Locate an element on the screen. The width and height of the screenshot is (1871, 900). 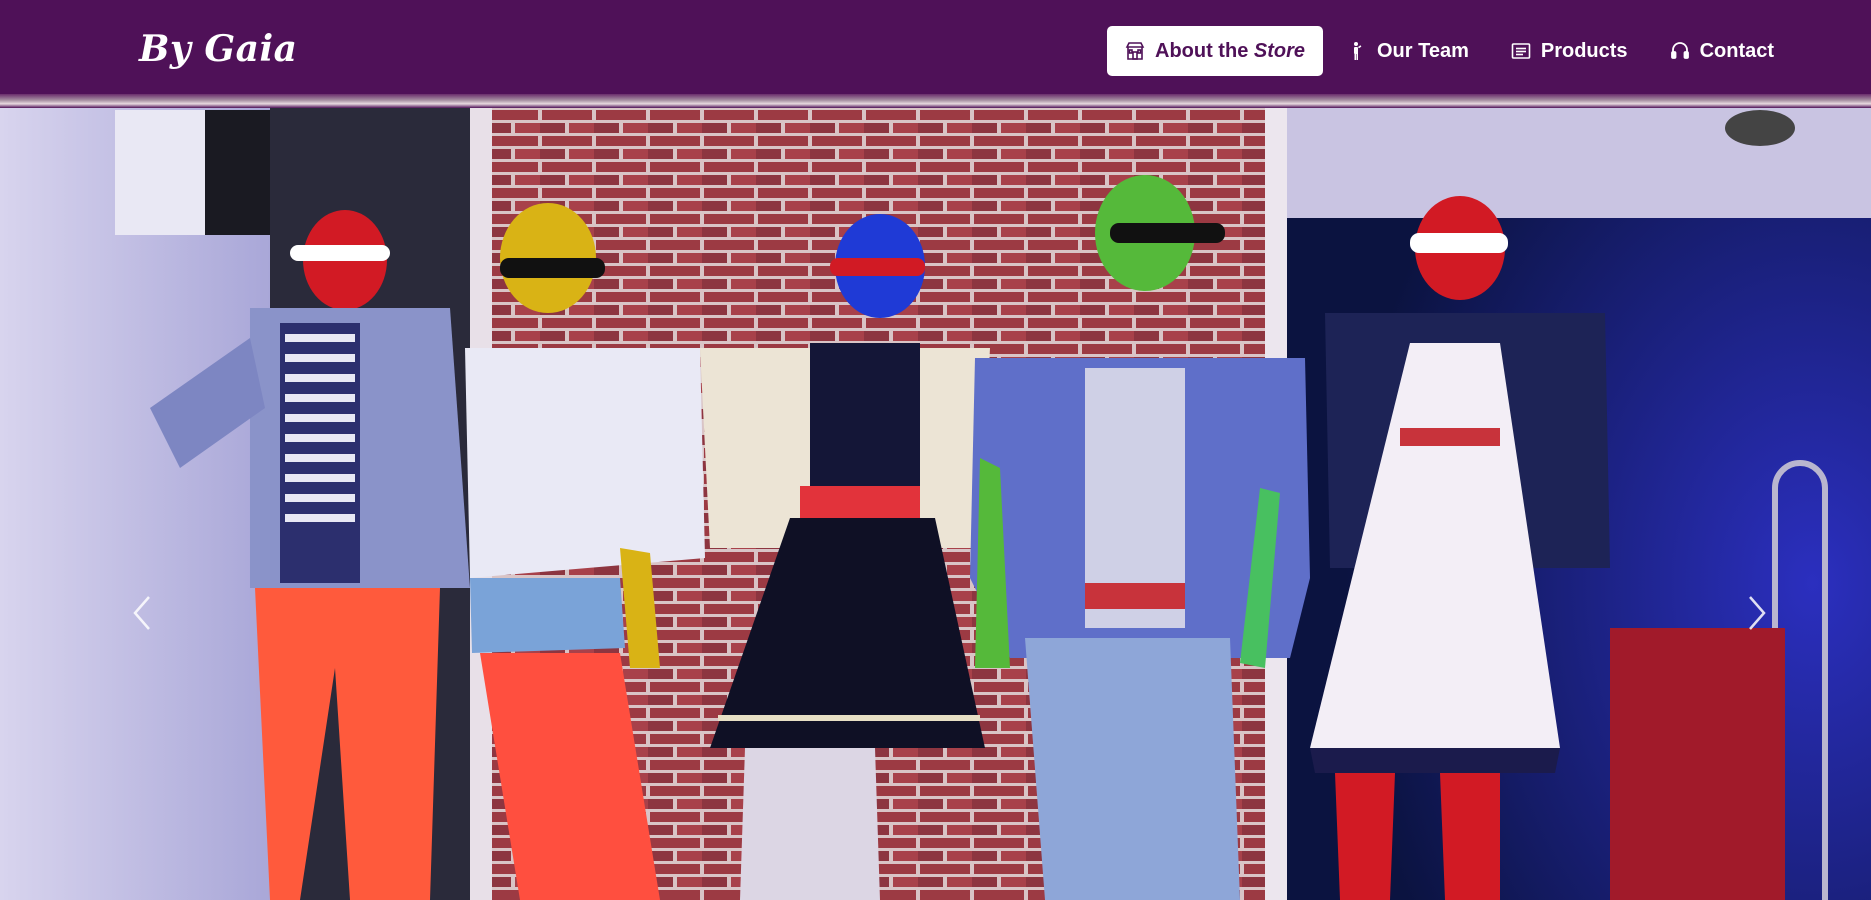
headset-icon is located at coordinates (1680, 51).